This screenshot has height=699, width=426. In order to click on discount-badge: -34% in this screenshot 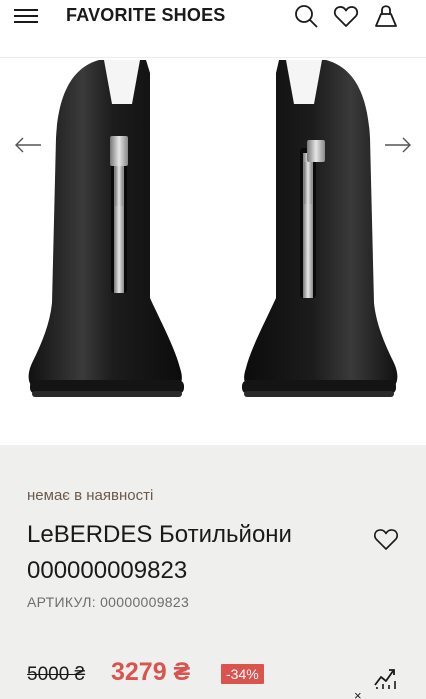, I will do `click(242, 674)`.